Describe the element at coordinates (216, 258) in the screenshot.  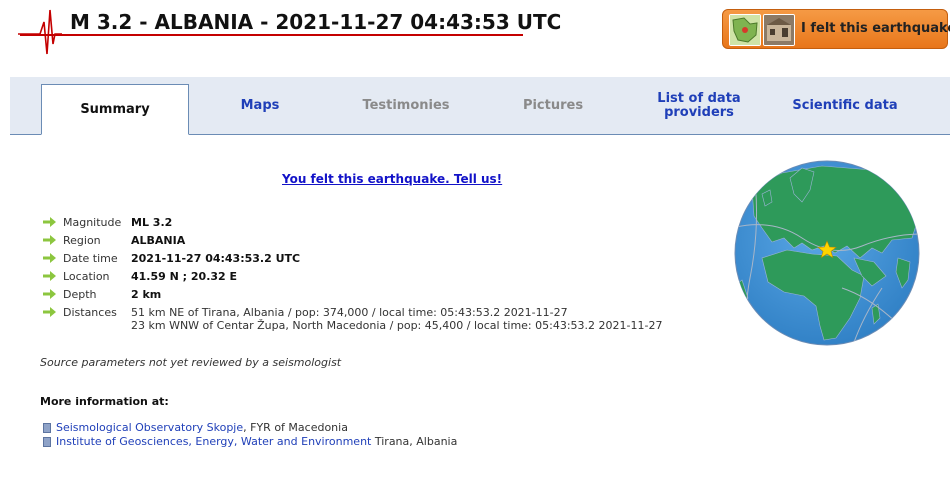
I see `datetime-value: 2021-11-27 04:43:53.2 UTC` at that location.